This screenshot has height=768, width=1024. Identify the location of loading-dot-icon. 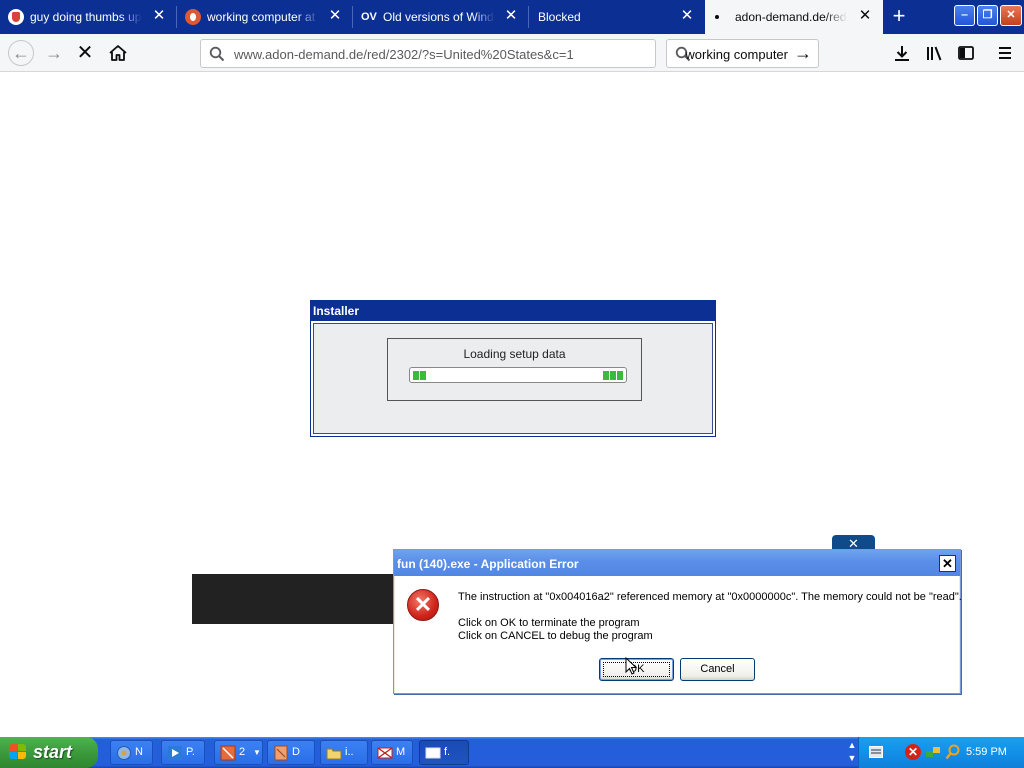
(717, 17).